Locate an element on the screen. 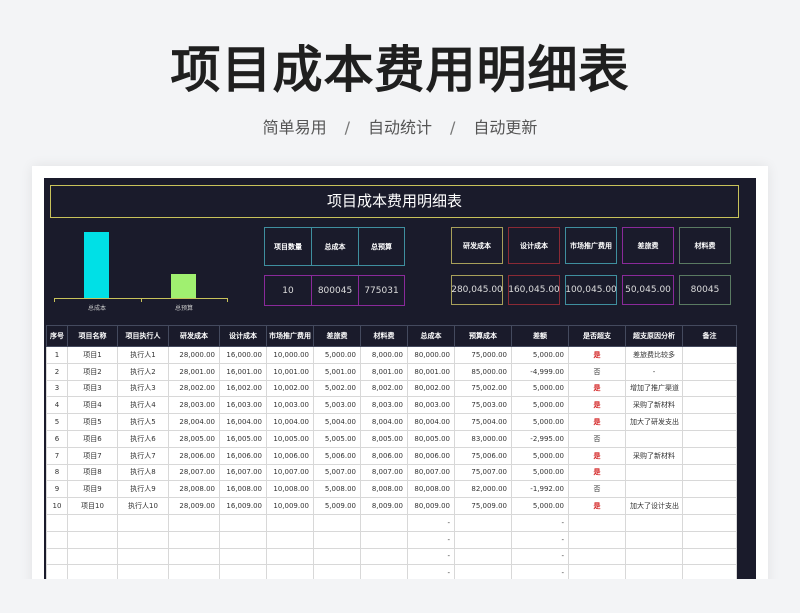 The height and width of the screenshot is (613, 800). table-cell: 5,004.00 is located at coordinates (337, 422).